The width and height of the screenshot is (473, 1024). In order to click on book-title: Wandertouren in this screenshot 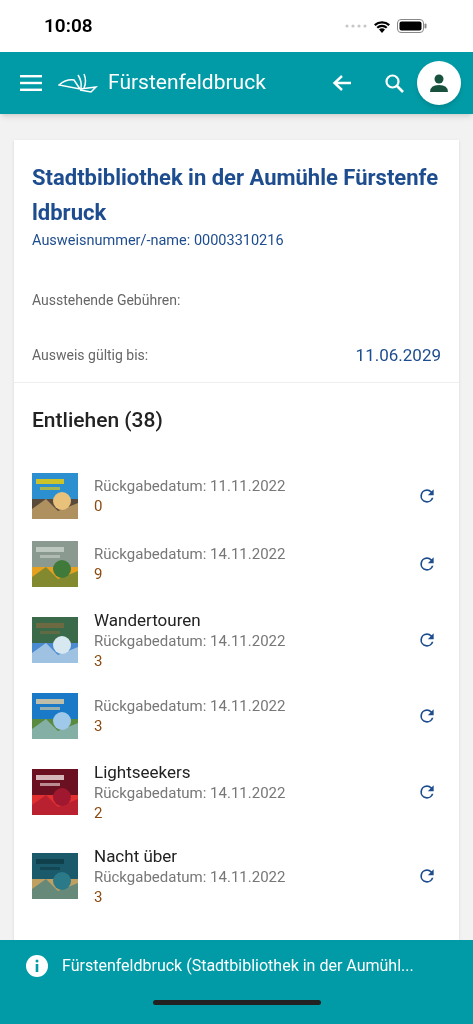, I will do `click(148, 619)`.